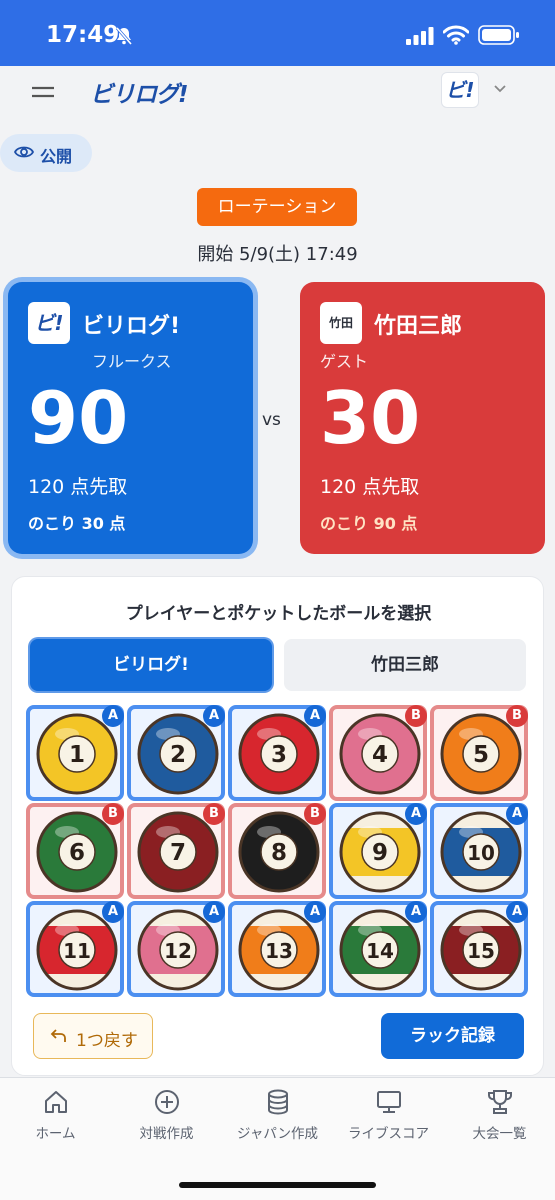 This screenshot has width=555, height=1200. I want to click on visibility-toggle: 公開, so click(46, 153).